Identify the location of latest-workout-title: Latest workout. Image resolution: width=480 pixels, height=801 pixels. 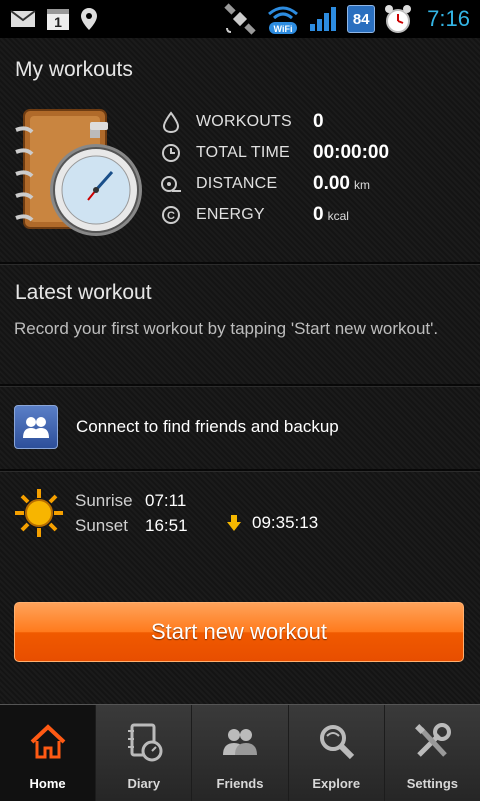
(83, 292).